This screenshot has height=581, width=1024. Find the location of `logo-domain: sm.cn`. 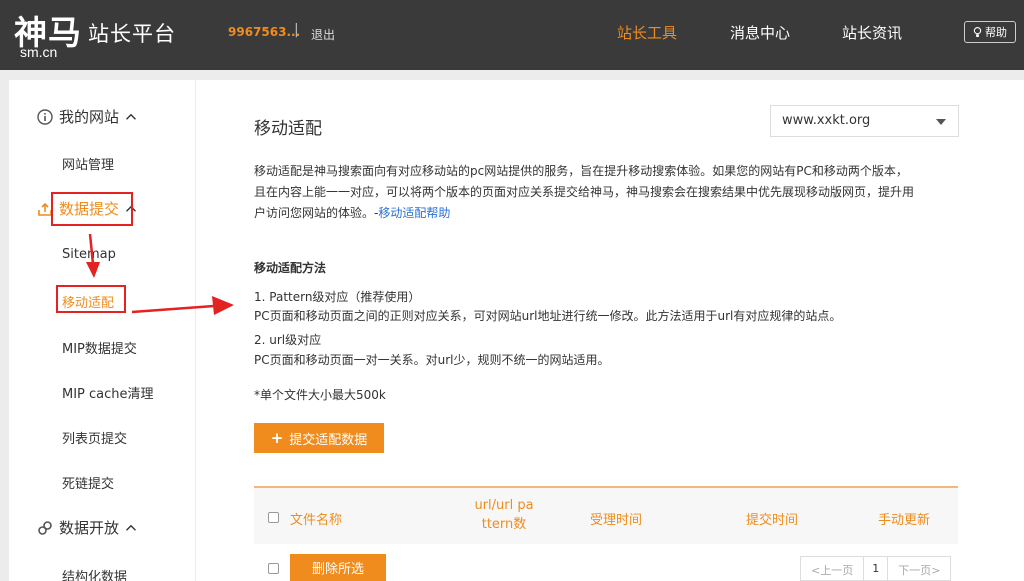

logo-domain: sm.cn is located at coordinates (39, 52).